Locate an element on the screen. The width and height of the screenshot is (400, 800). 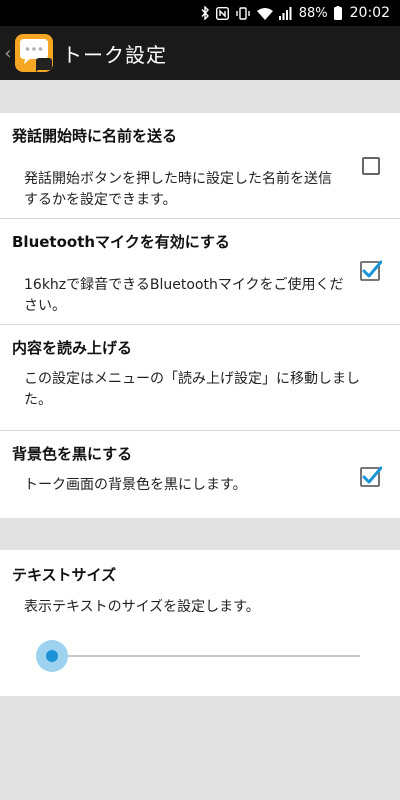
back-button: ‹ is located at coordinates (8, 53).